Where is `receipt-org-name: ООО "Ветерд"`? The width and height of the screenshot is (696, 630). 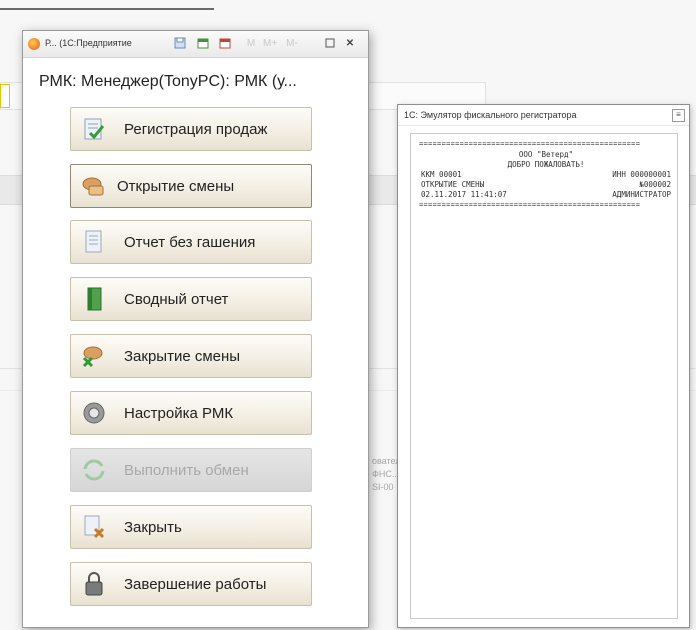
receipt-org-name: ООО "Ветерд" is located at coordinates (546, 154).